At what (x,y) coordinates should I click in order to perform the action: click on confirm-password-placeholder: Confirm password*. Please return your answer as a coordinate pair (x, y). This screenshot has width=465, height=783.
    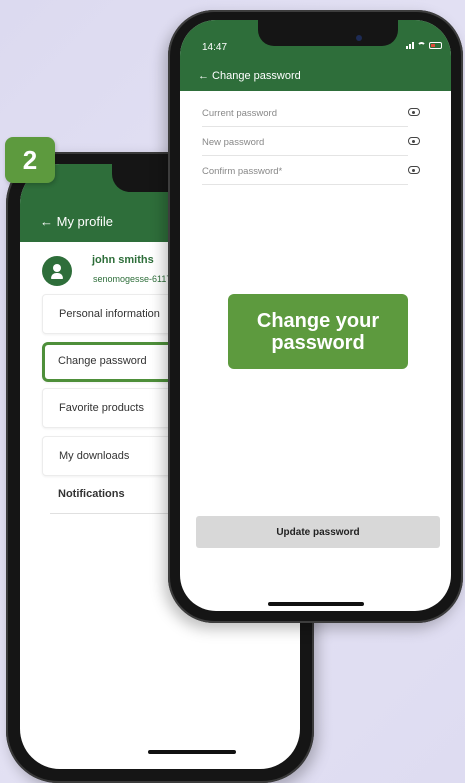
    Looking at the image, I should click on (242, 171).